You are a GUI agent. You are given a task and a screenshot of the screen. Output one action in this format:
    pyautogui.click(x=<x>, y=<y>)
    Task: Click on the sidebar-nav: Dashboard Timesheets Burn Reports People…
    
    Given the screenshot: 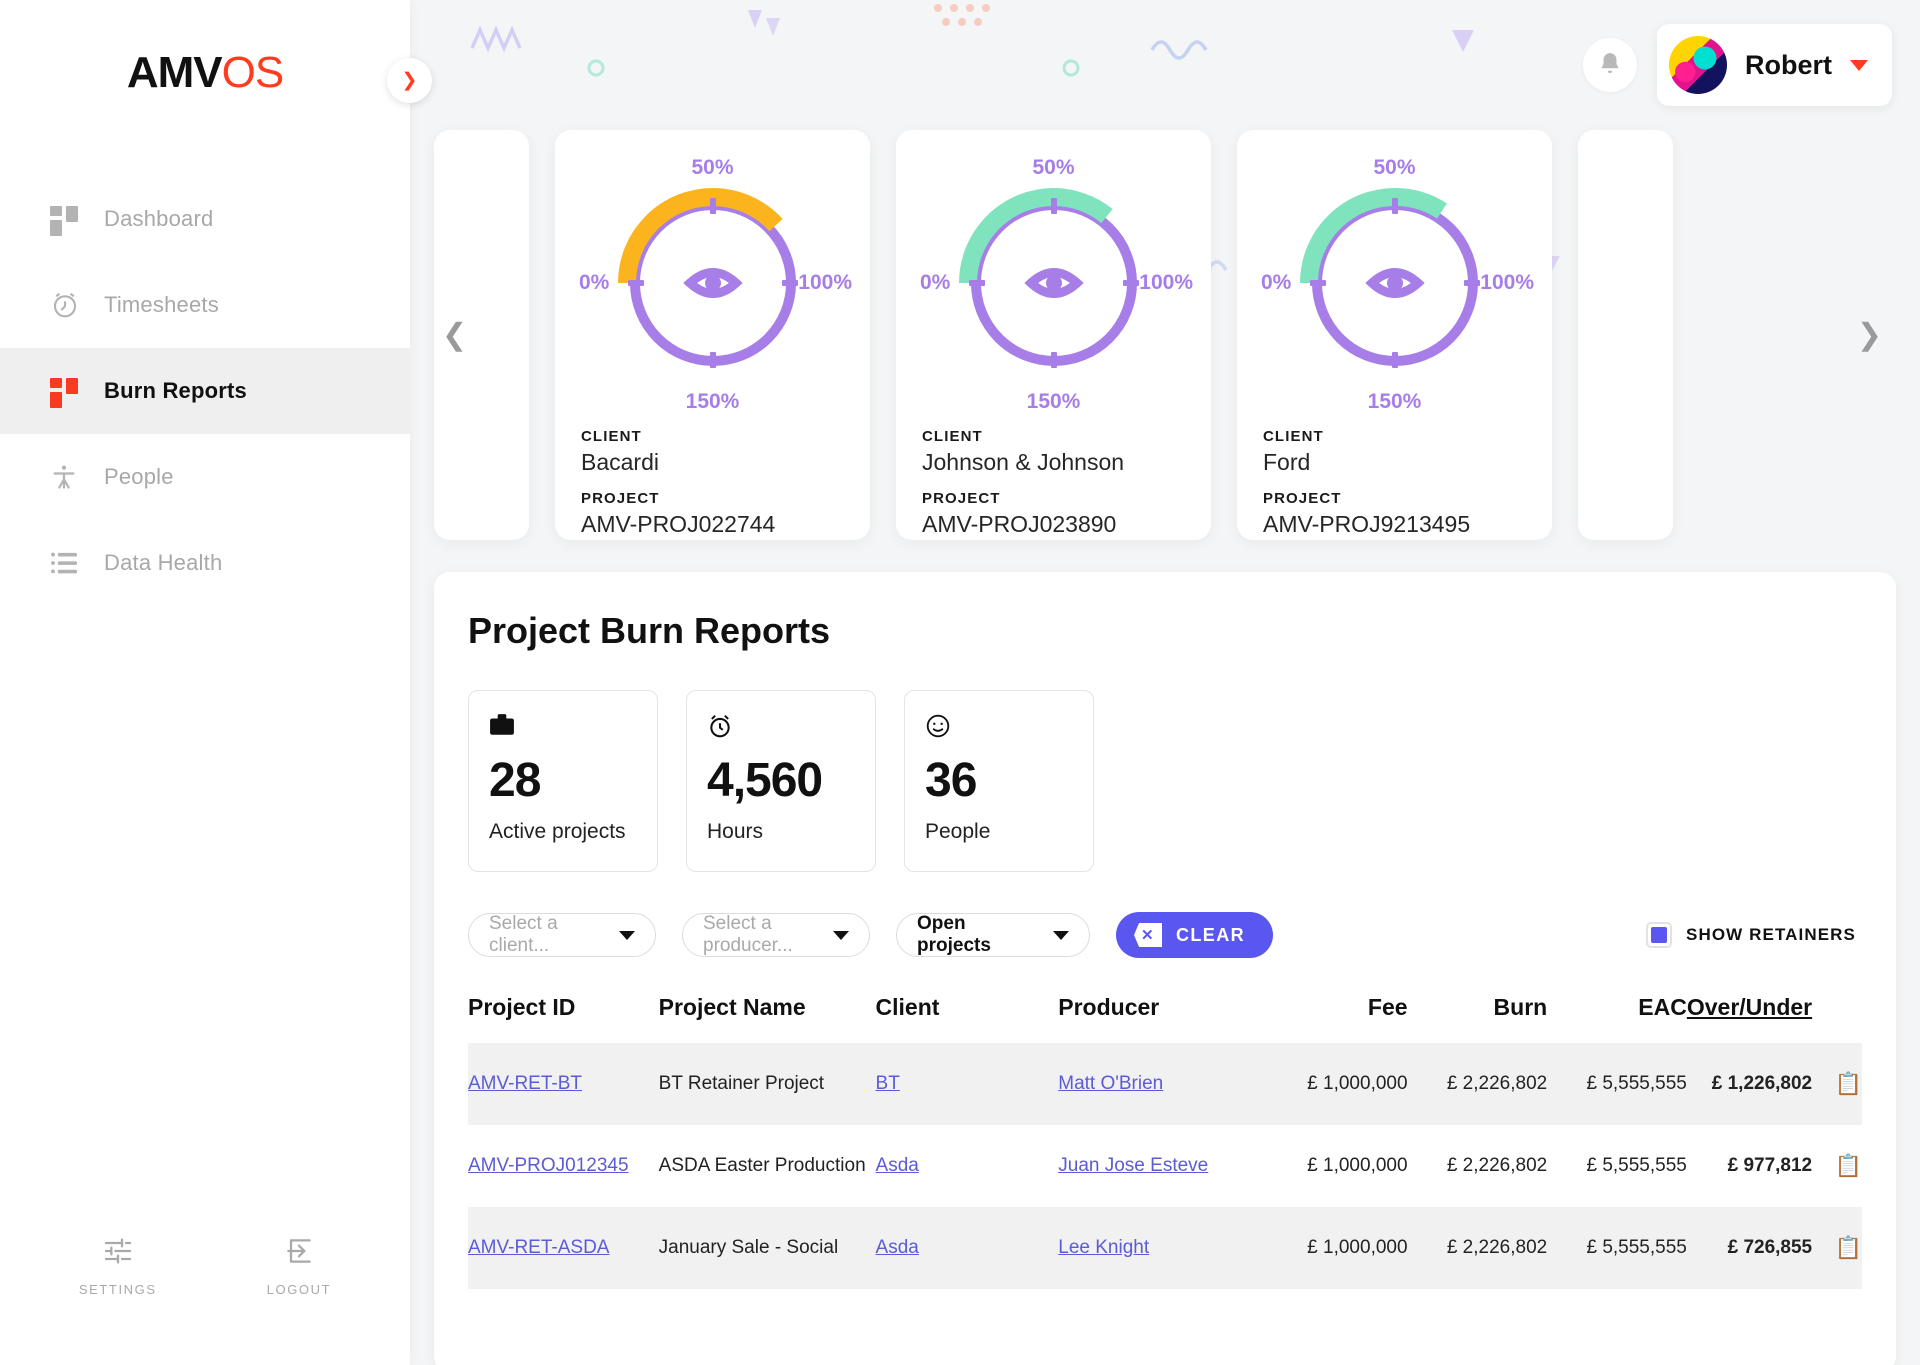 What is the action you would take?
    pyautogui.click(x=205, y=391)
    